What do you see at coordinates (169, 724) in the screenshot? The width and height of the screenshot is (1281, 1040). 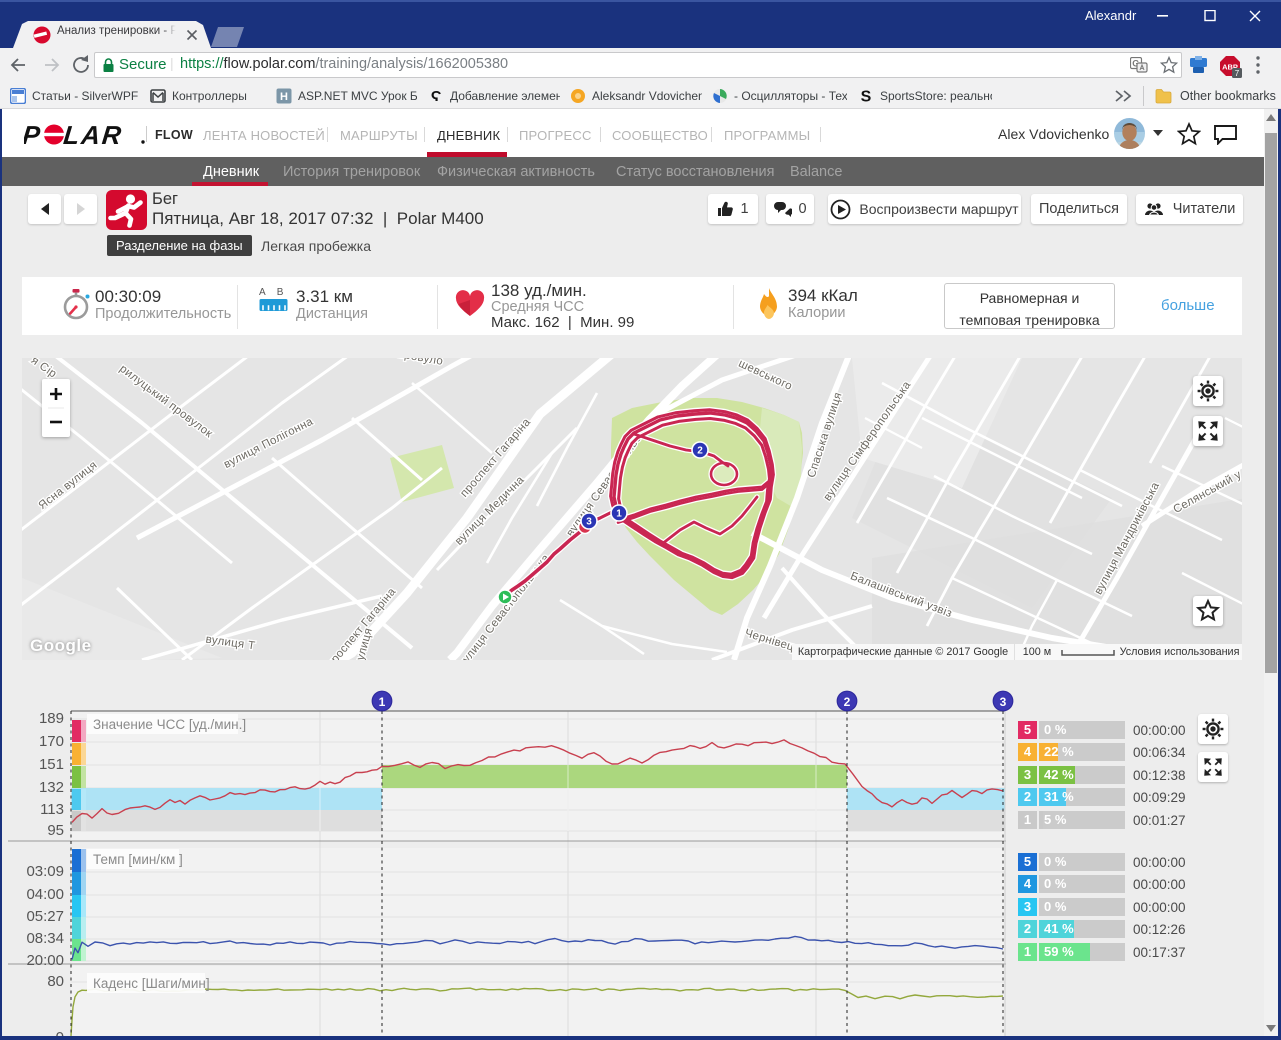 I see `svg-text: Значение ЧСС [уд./мин.]` at bounding box center [169, 724].